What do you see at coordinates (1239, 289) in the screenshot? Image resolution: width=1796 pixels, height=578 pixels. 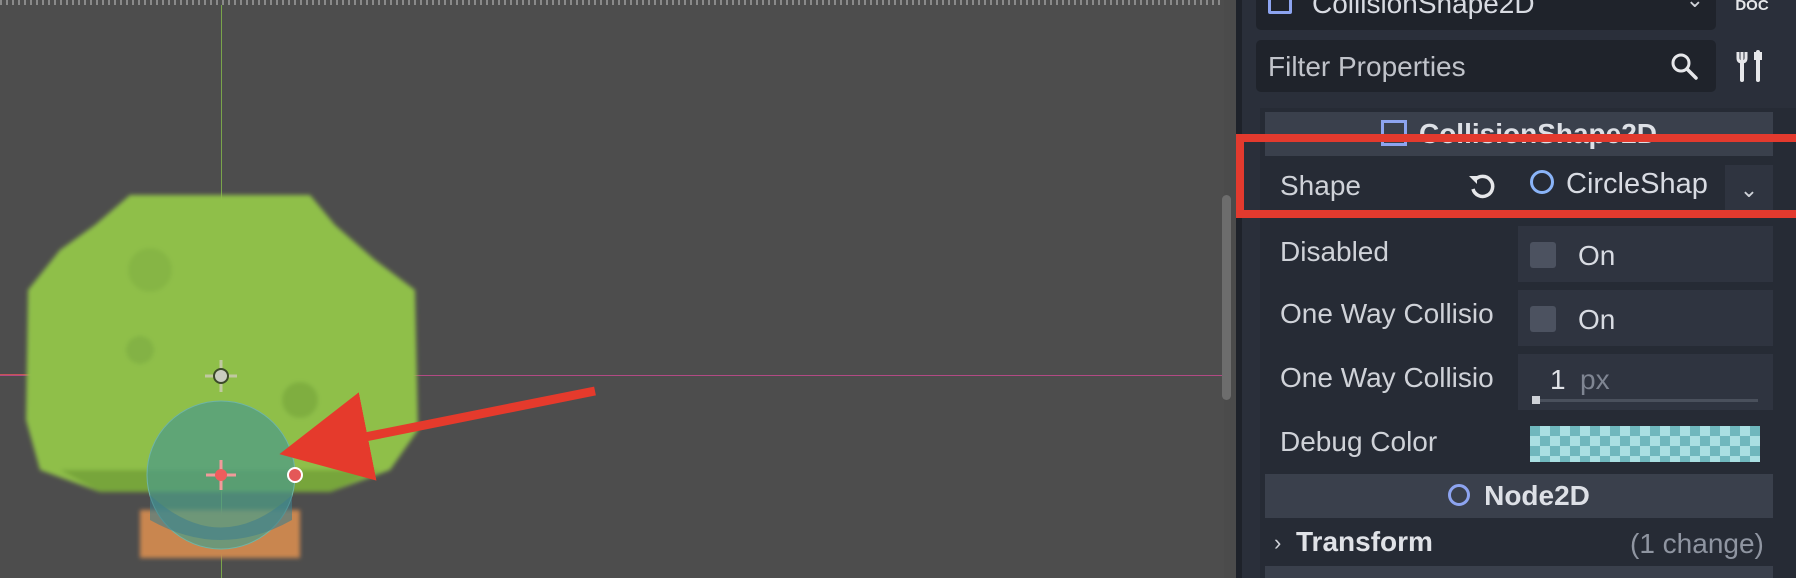 I see `dock-splitter` at bounding box center [1239, 289].